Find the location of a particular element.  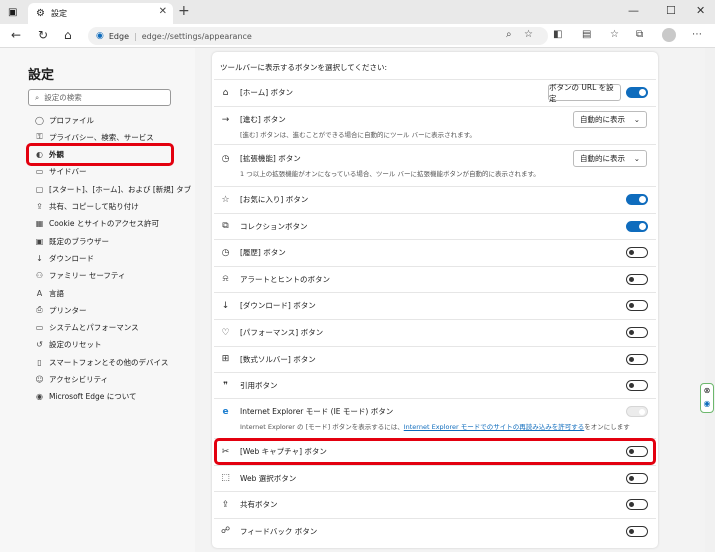

sidebar-item-edge: ◉ Microsoft Edge について is located at coordinates (86, 397).